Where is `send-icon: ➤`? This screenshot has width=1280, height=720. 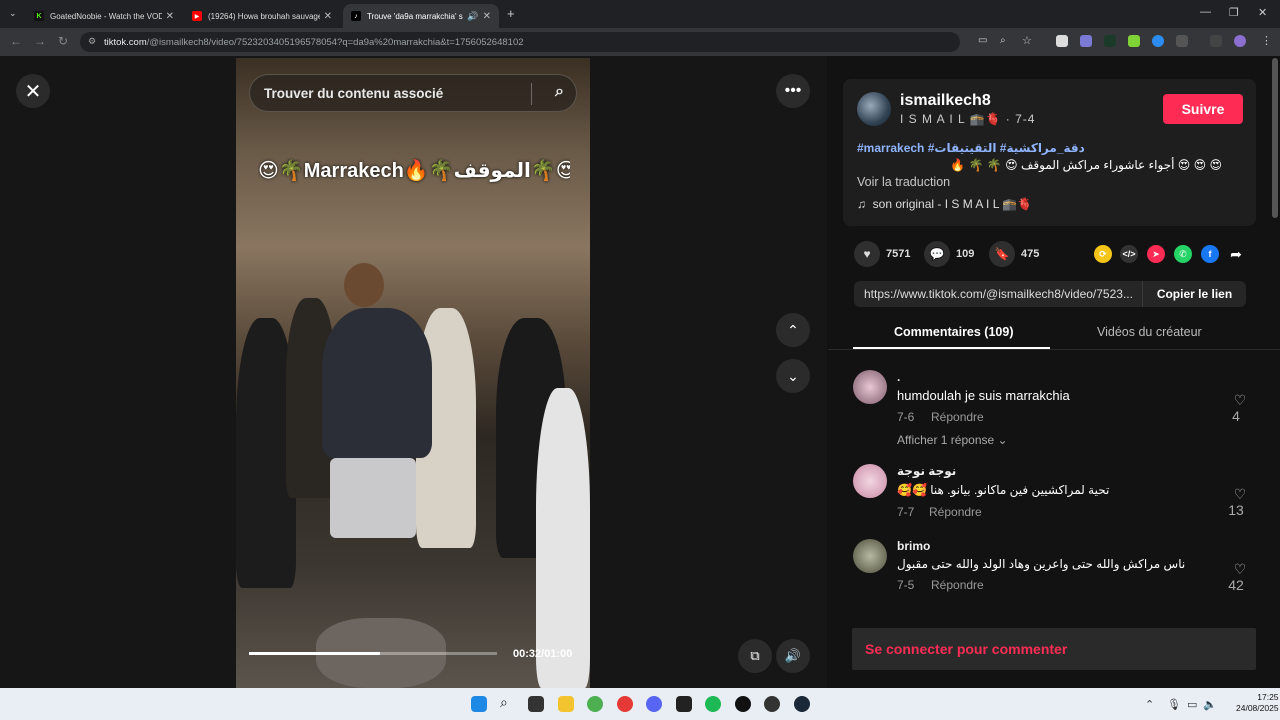
send-icon: ➤ is located at coordinates (1156, 254).